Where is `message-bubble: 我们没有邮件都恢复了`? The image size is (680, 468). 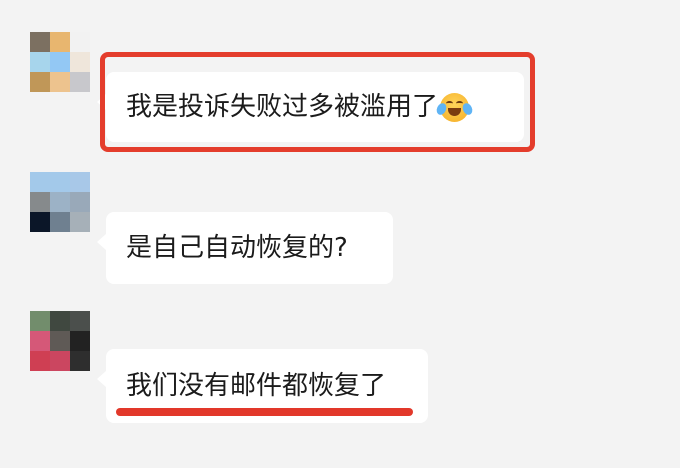
message-bubble: 我们没有邮件都恢复了 is located at coordinates (262, 386).